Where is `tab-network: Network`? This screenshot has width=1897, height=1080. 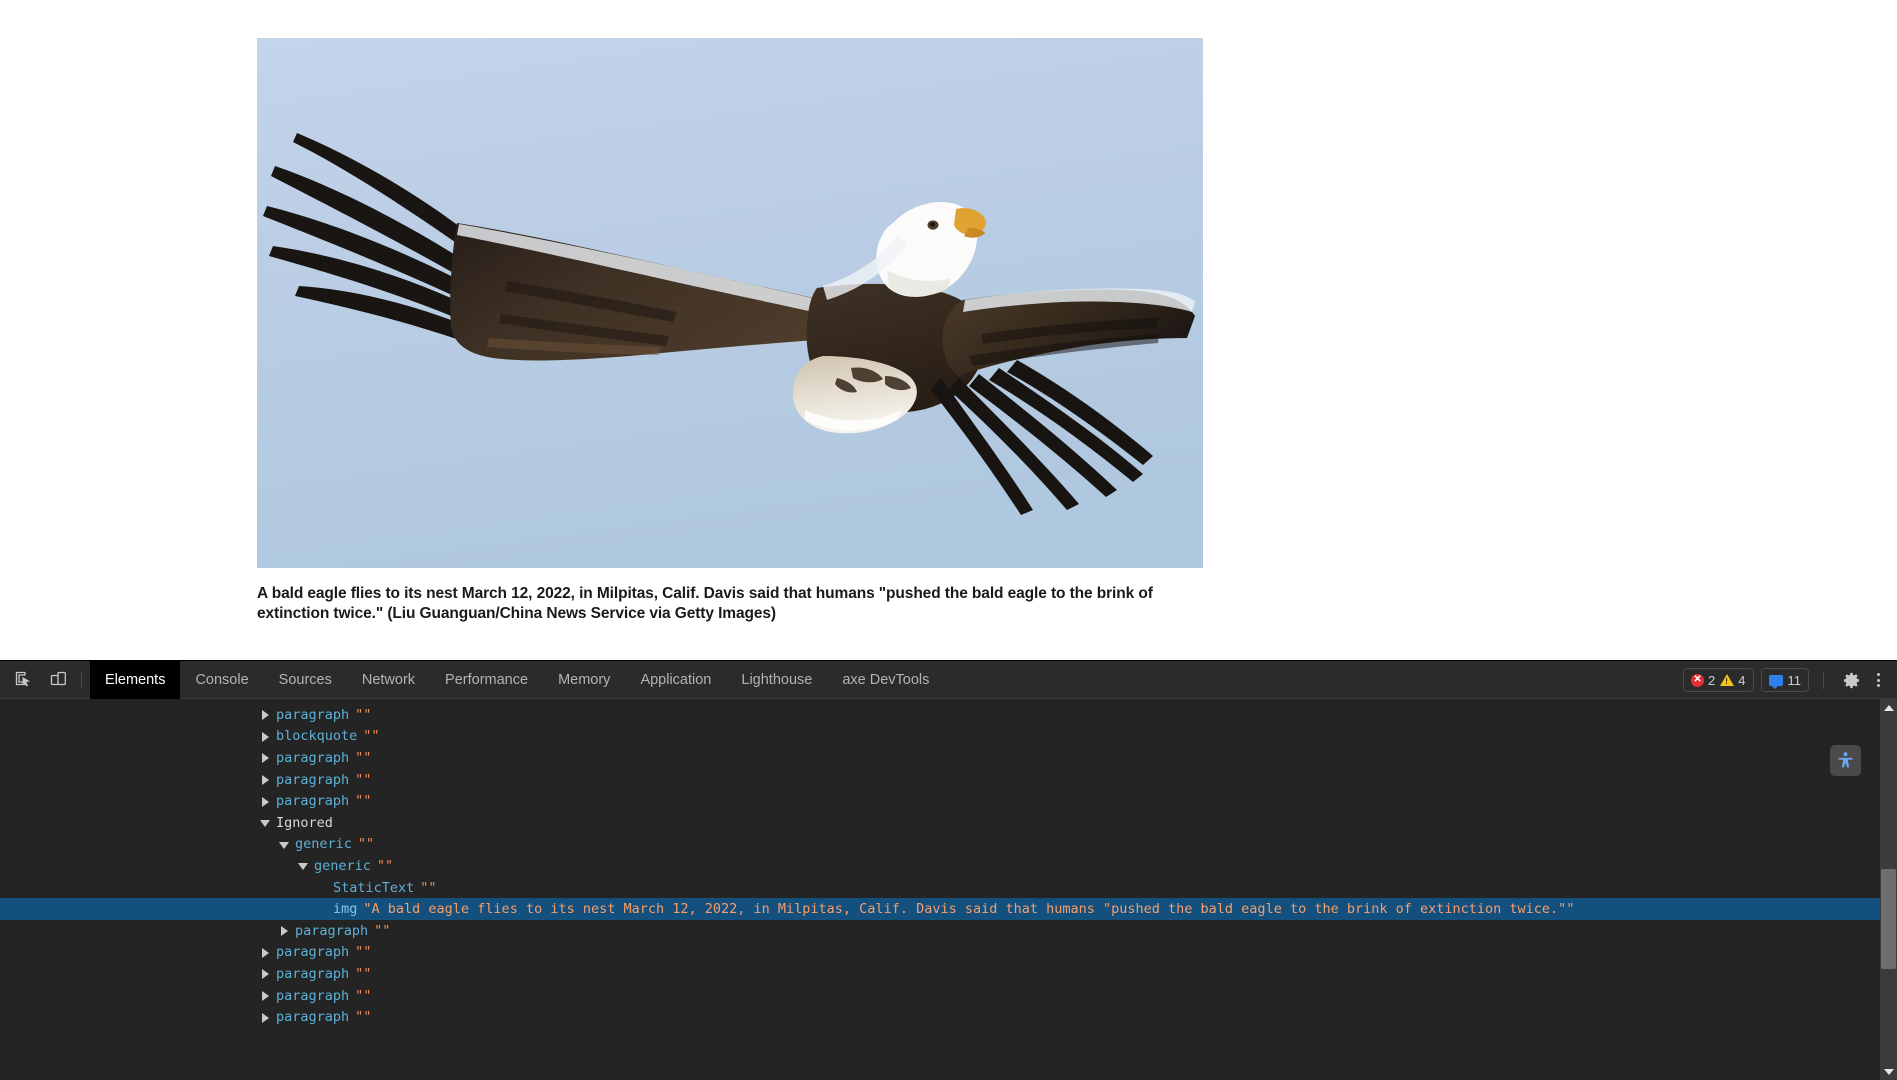 tab-network: Network is located at coordinates (388, 680).